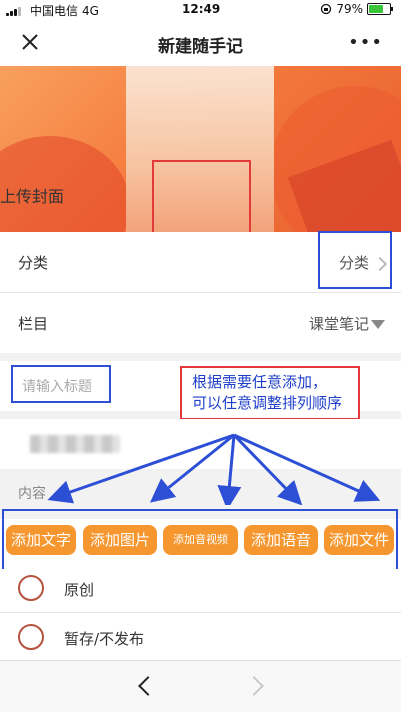 Image resolution: width=401 pixels, height=712 pixels. I want to click on chevron-right-icon, so click(380, 264).